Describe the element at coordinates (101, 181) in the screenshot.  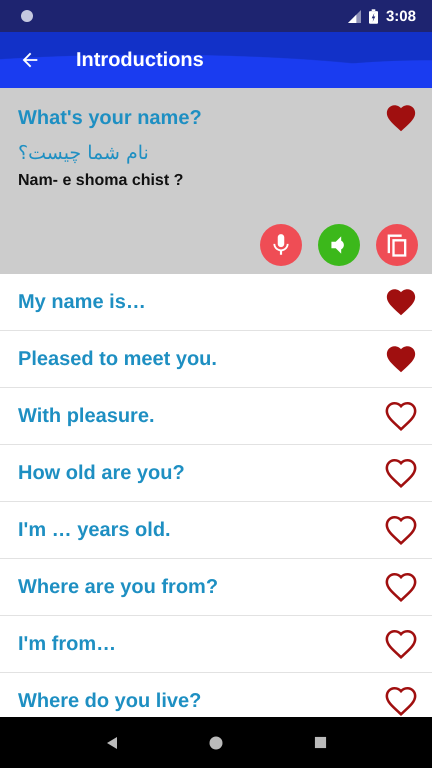
I see `transliteration-text: Nam- e shoma chist ?` at that location.